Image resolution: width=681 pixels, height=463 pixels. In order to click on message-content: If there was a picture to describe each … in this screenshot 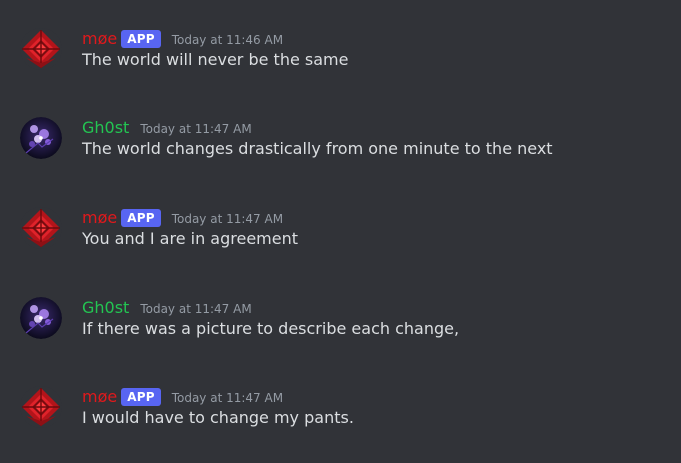, I will do `click(271, 328)`.